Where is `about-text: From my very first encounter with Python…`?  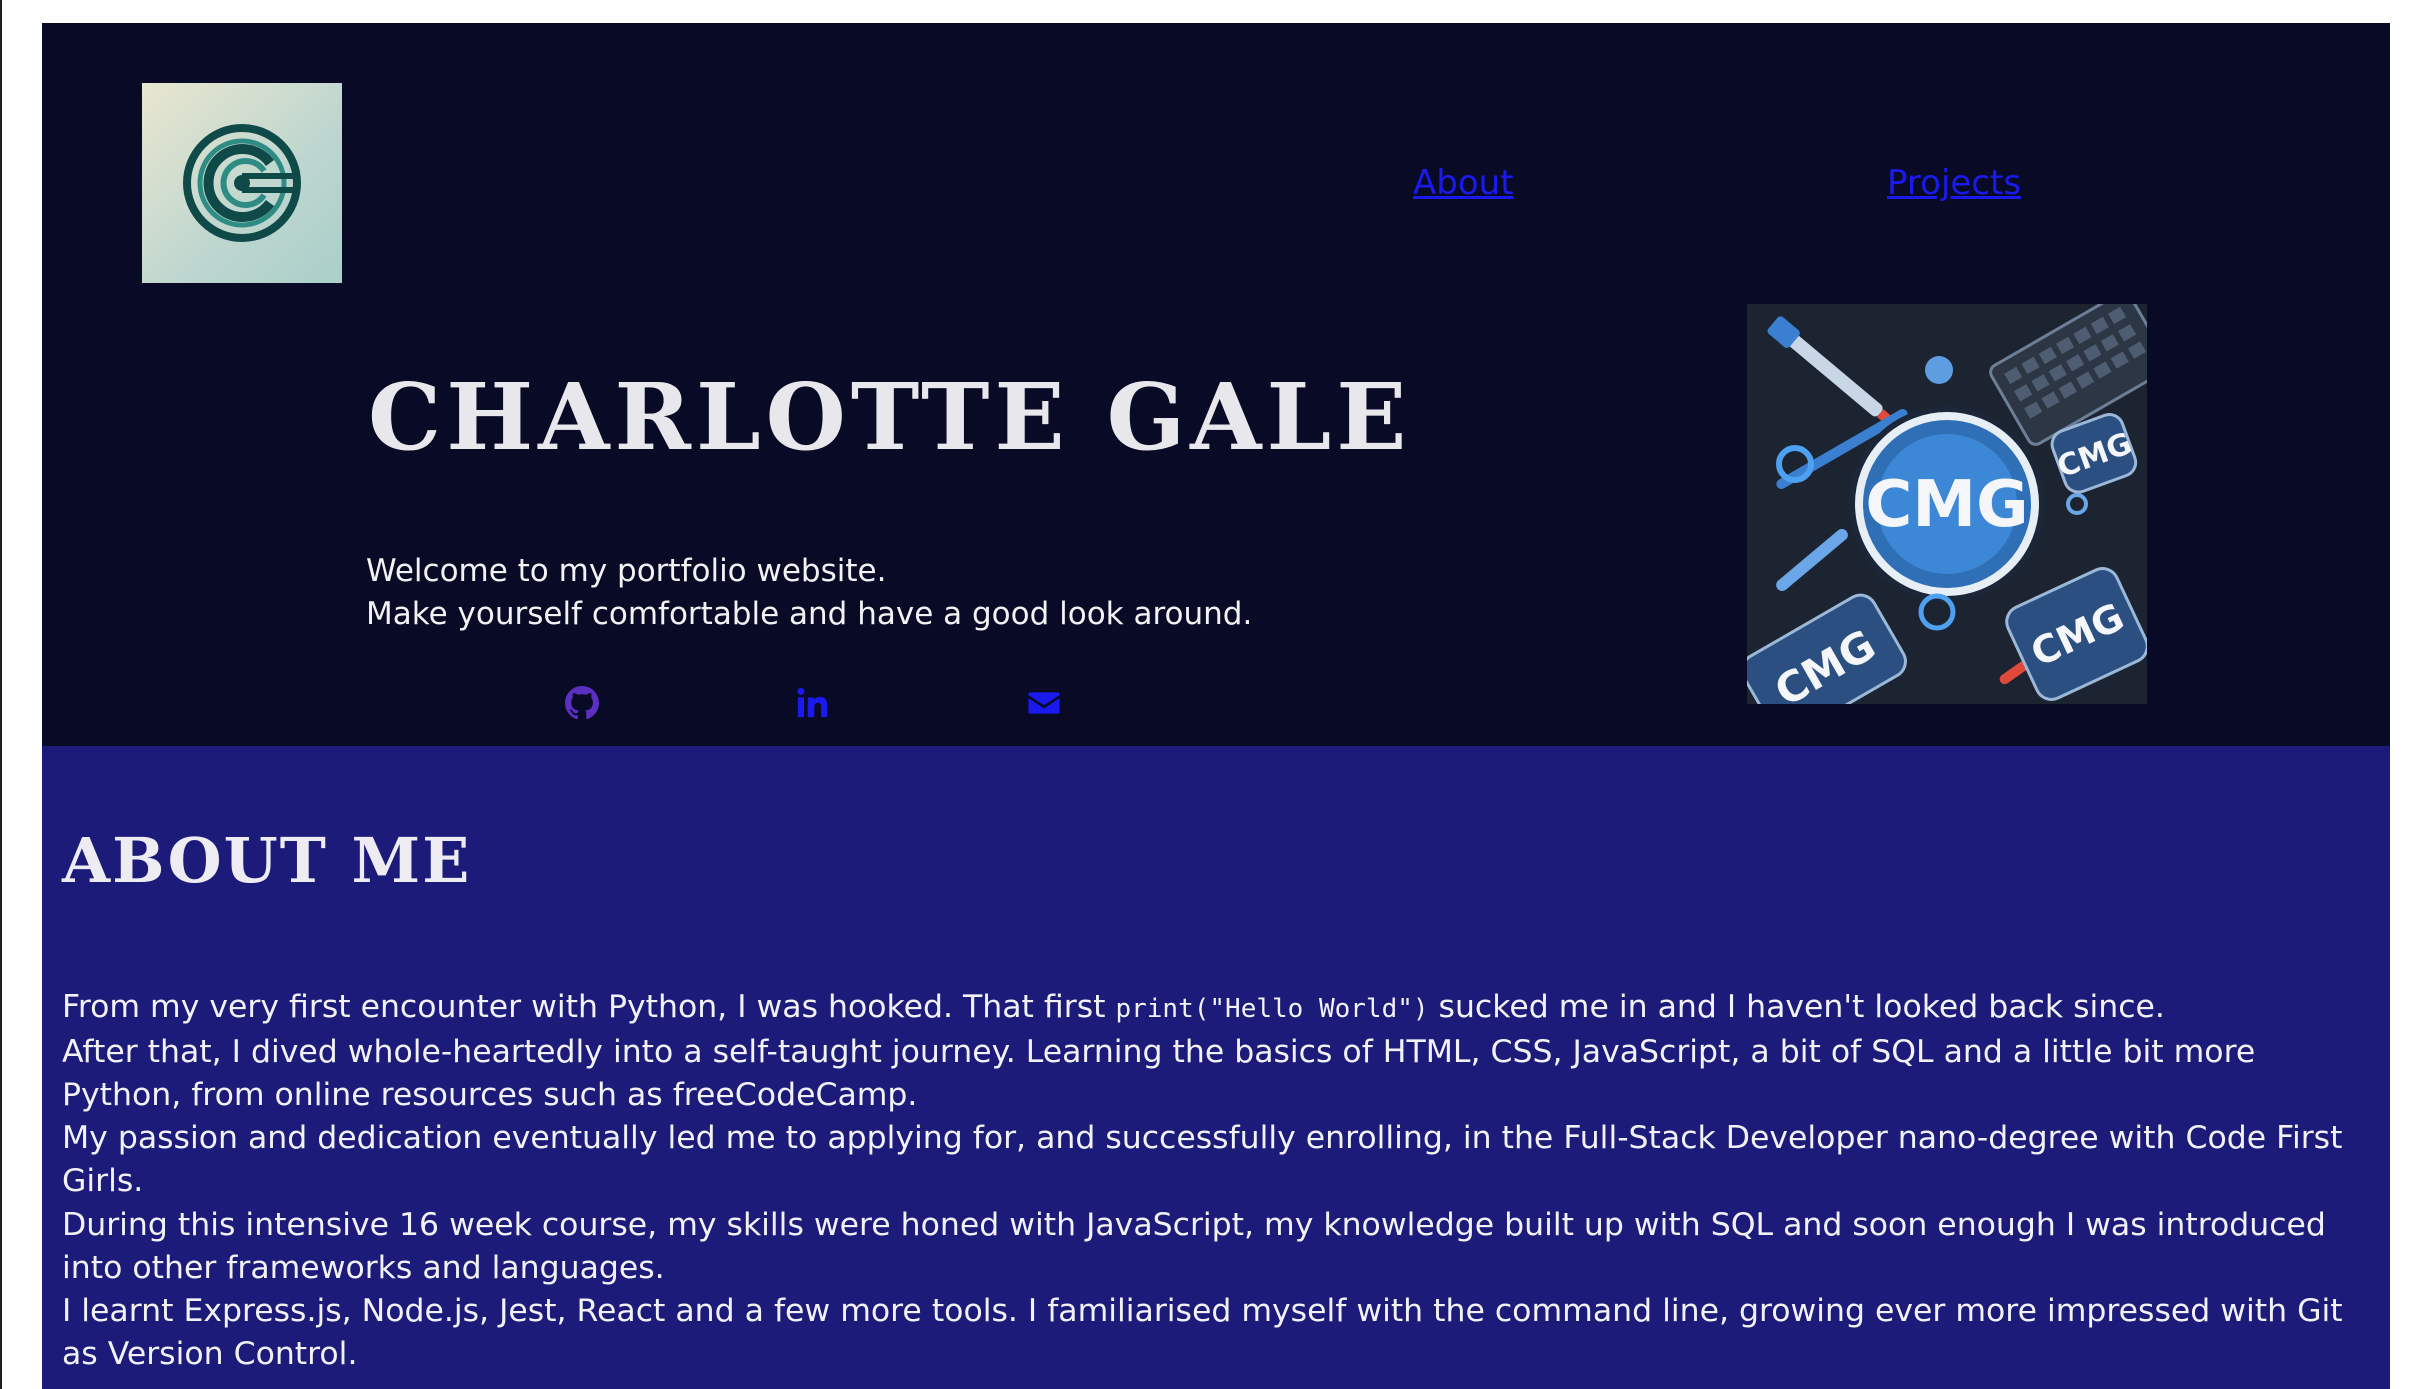
about-text: From my very first encounter with Python… is located at coordinates (589, 1007).